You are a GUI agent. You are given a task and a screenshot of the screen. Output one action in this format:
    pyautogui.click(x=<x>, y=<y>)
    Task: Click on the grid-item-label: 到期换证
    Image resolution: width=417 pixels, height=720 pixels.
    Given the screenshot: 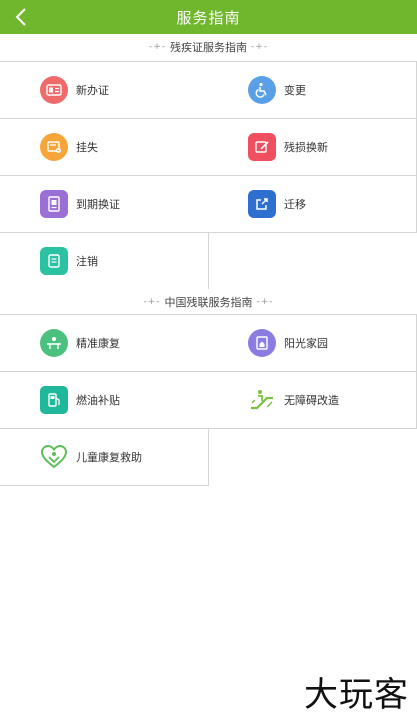 What is the action you would take?
    pyautogui.click(x=98, y=204)
    